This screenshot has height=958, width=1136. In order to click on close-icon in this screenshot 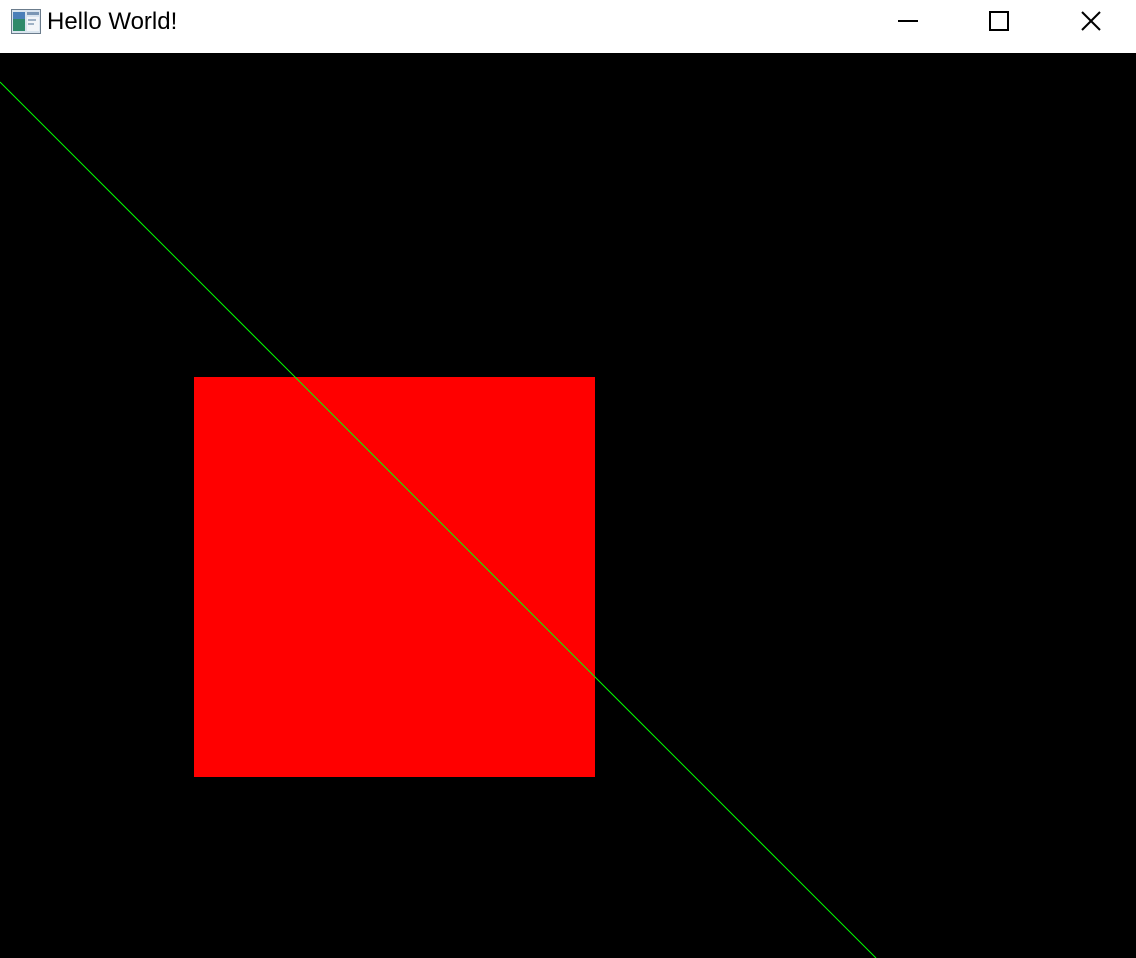, I will do `click(1091, 21)`.